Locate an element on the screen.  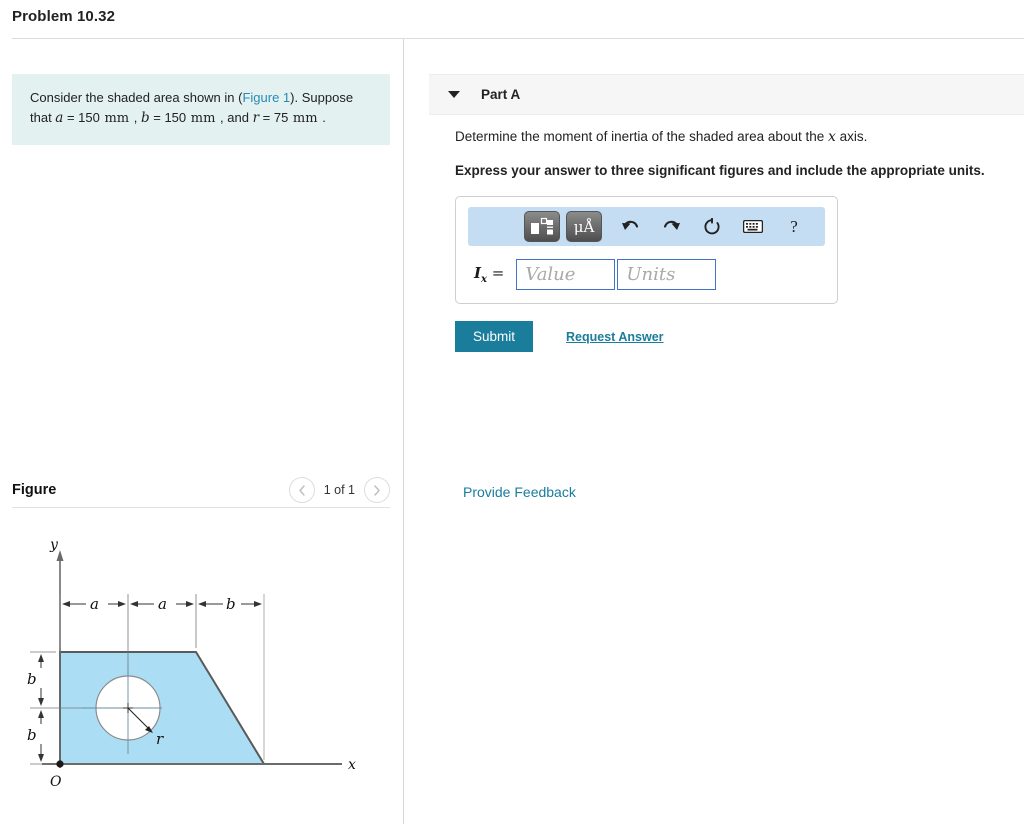
figure-nav: 1 of 1 is located at coordinates (339, 490).